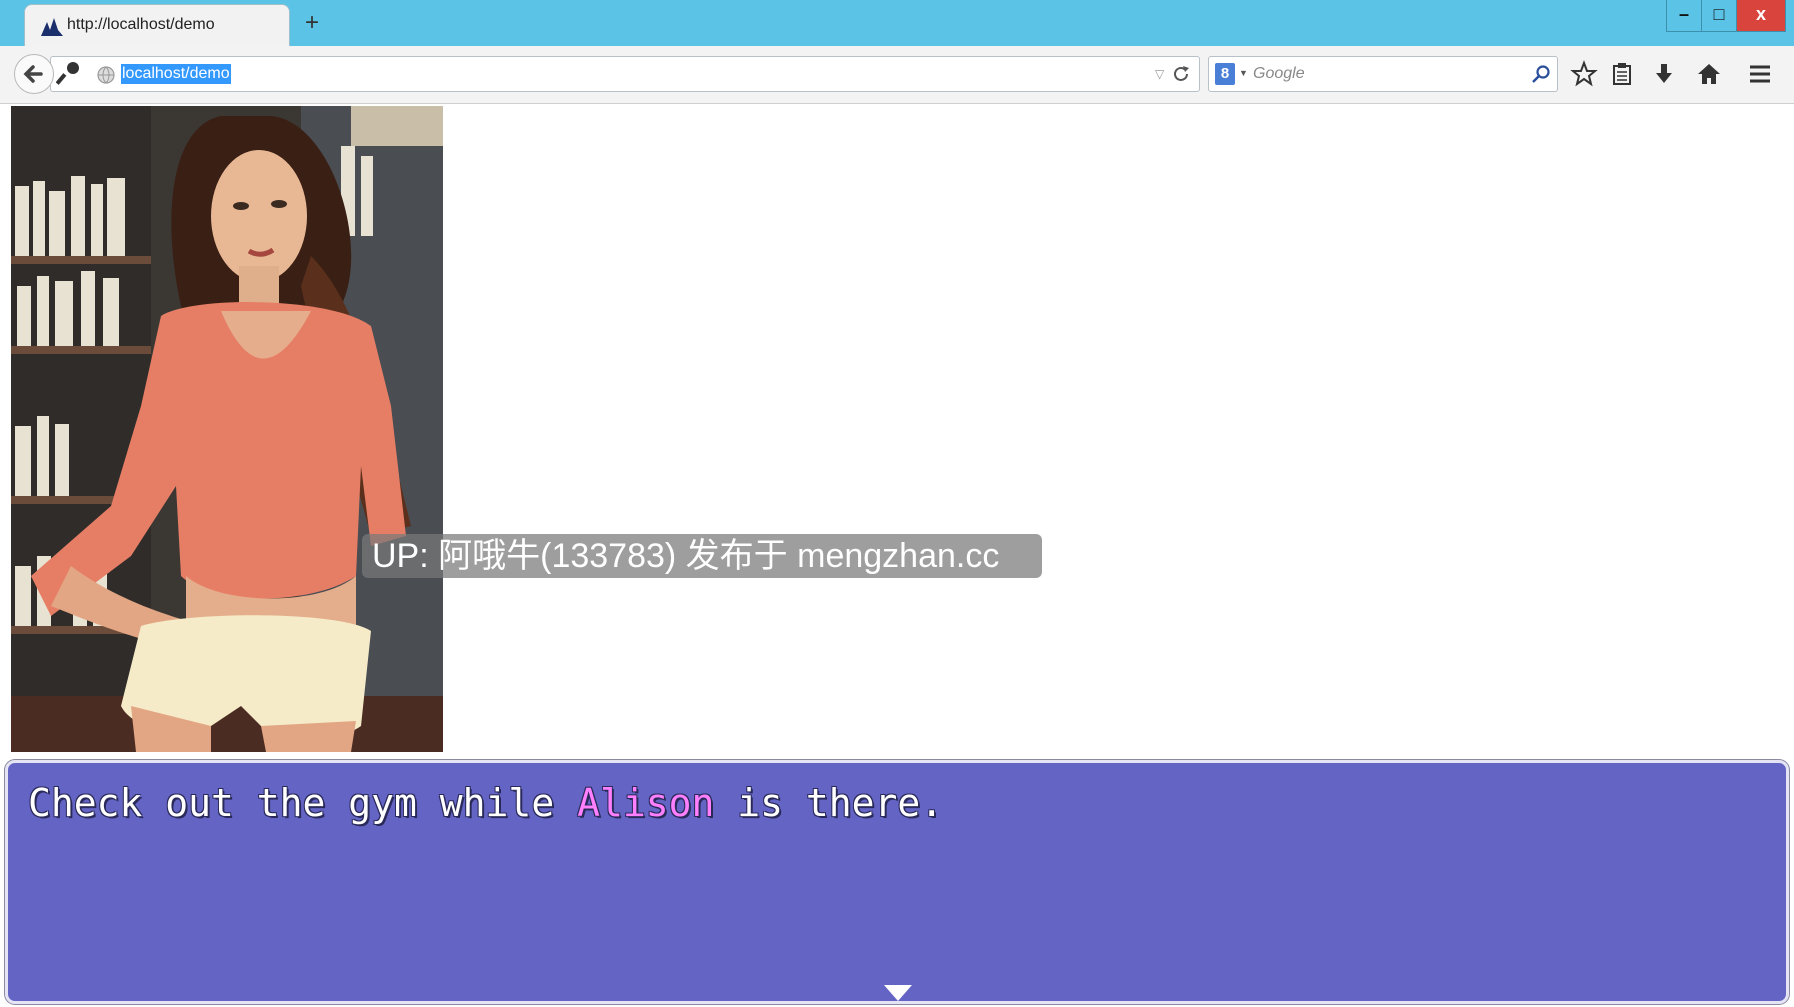  I want to click on message-text: Check out the gym while Alison is there., so click(485, 803).